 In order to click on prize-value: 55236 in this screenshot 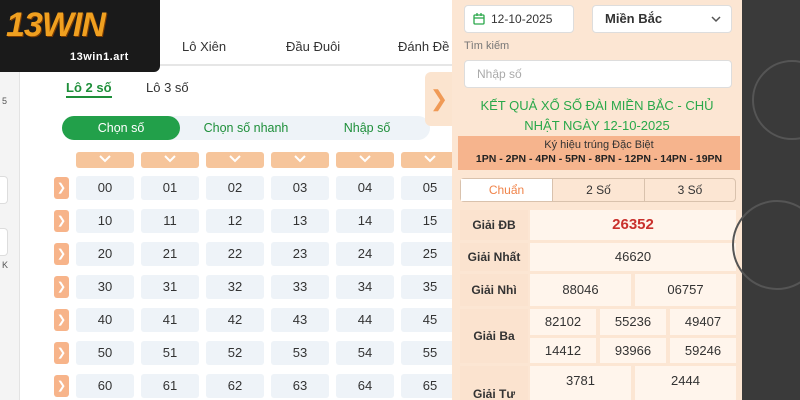, I will do `click(633, 322)`.